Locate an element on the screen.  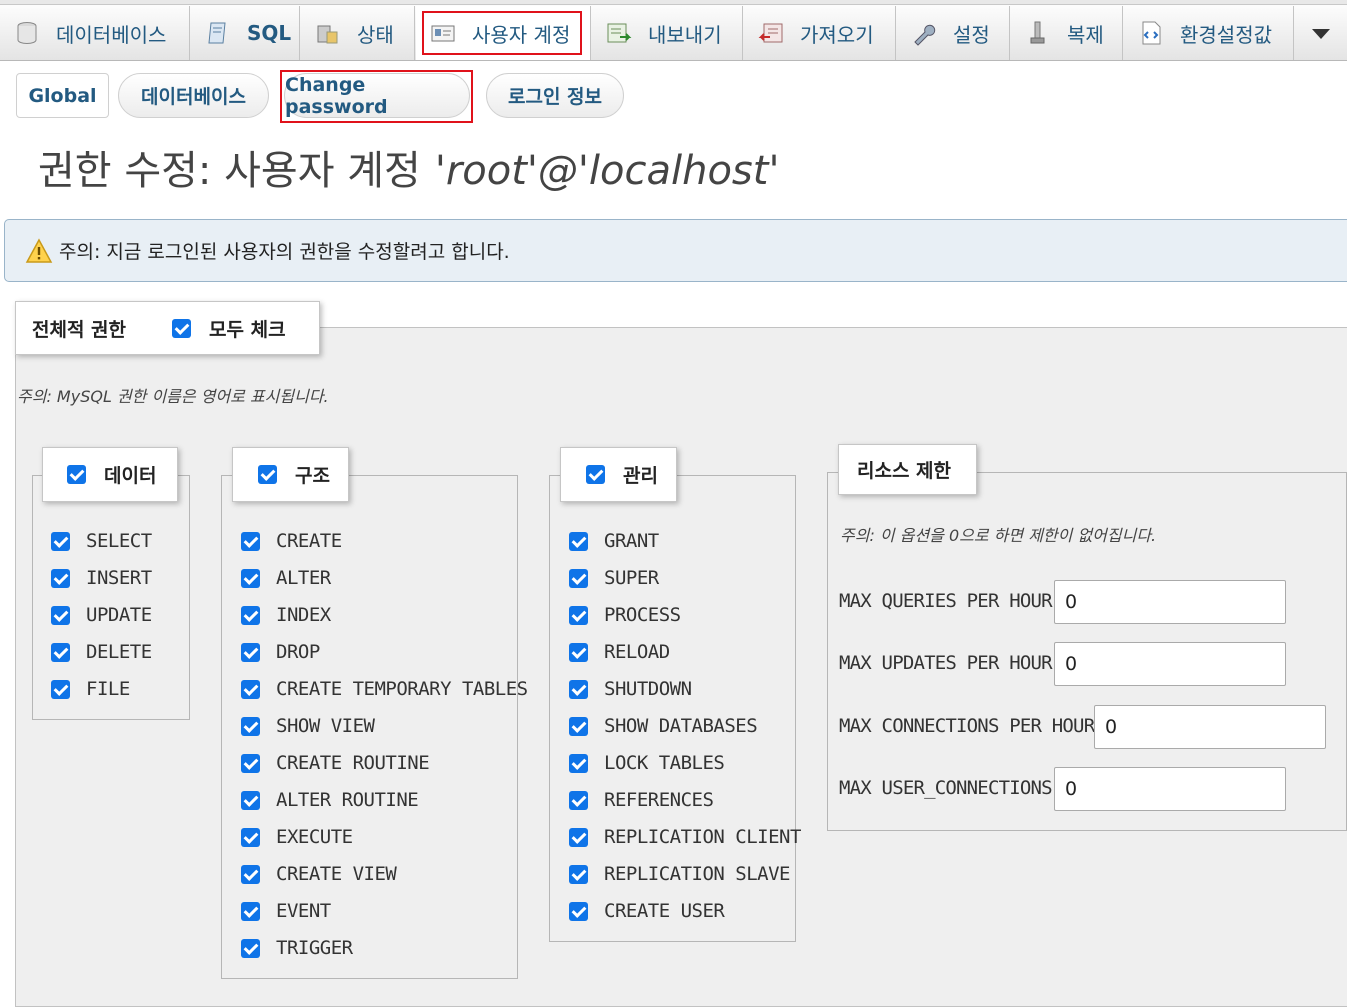
admin-group-checkbox is located at coordinates (595, 474).